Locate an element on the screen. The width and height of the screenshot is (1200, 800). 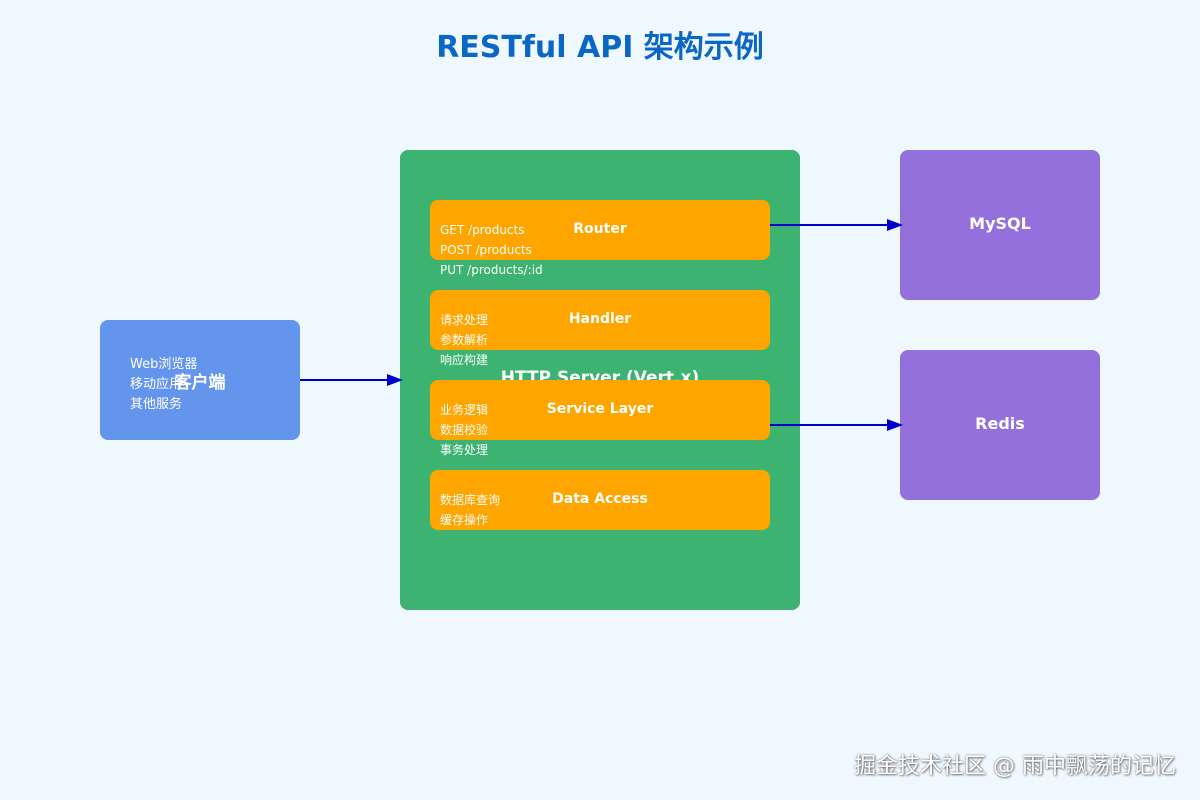
mysql-box: MySQL is located at coordinates (1000, 225).